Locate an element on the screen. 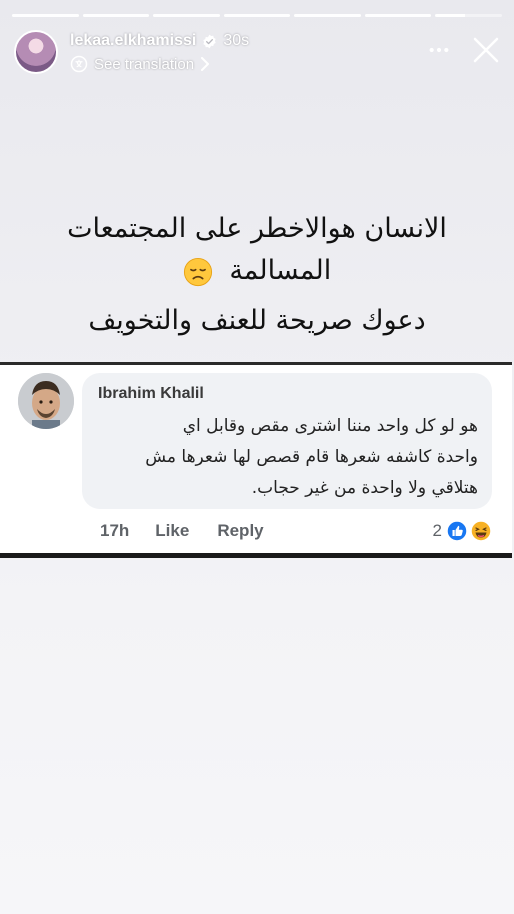  comment-text-line: هو لو كل واحد مننا اشترى مقص وقابل اي is located at coordinates (330, 426).